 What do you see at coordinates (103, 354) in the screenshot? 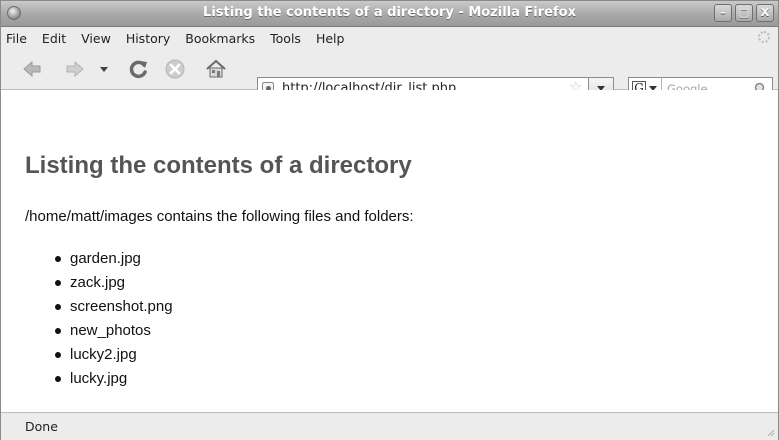
I see `file-name: lucky2.jpg` at bounding box center [103, 354].